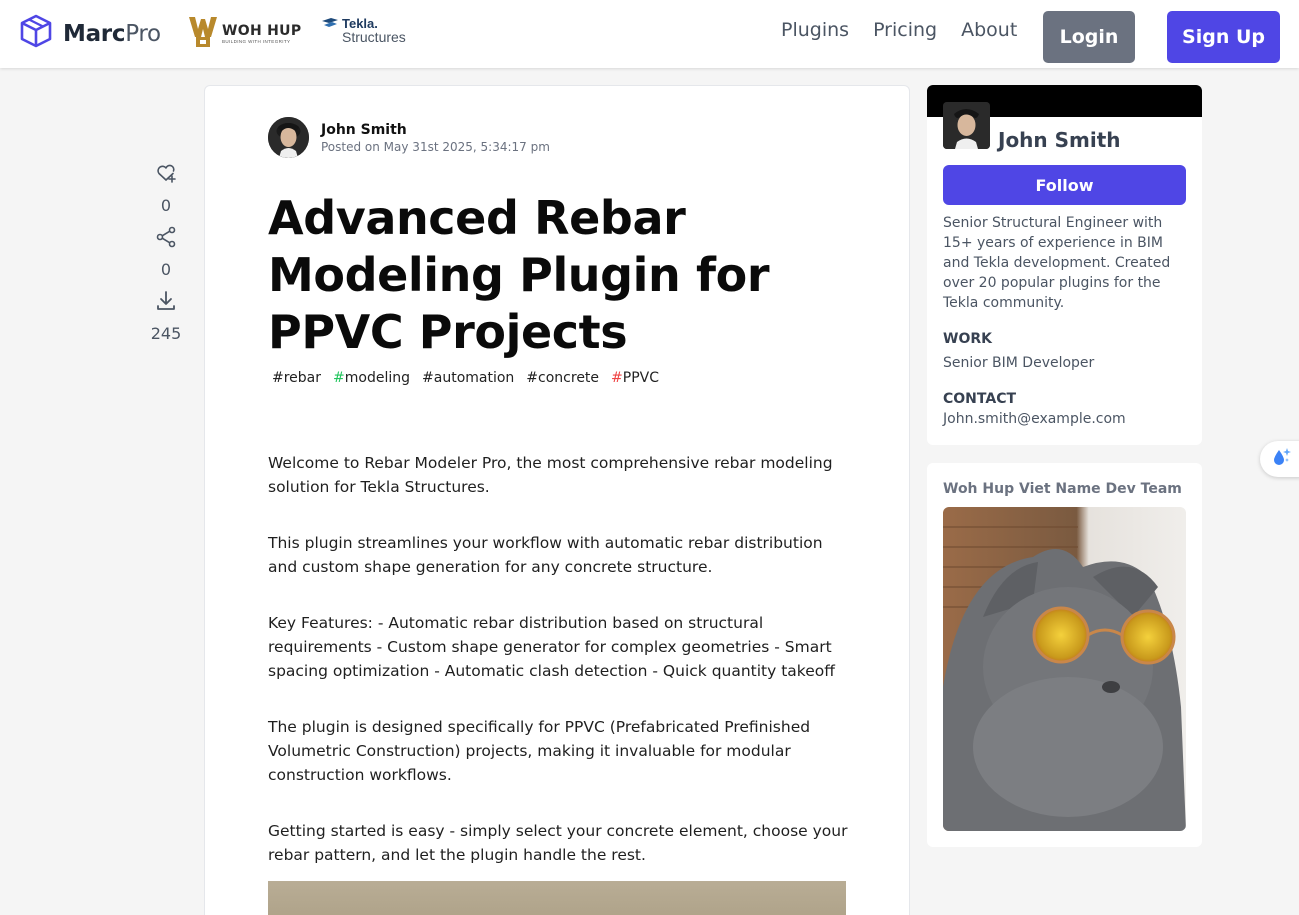 This screenshot has width=1299, height=915. I want to click on cube-logo-icon, so click(36, 33).